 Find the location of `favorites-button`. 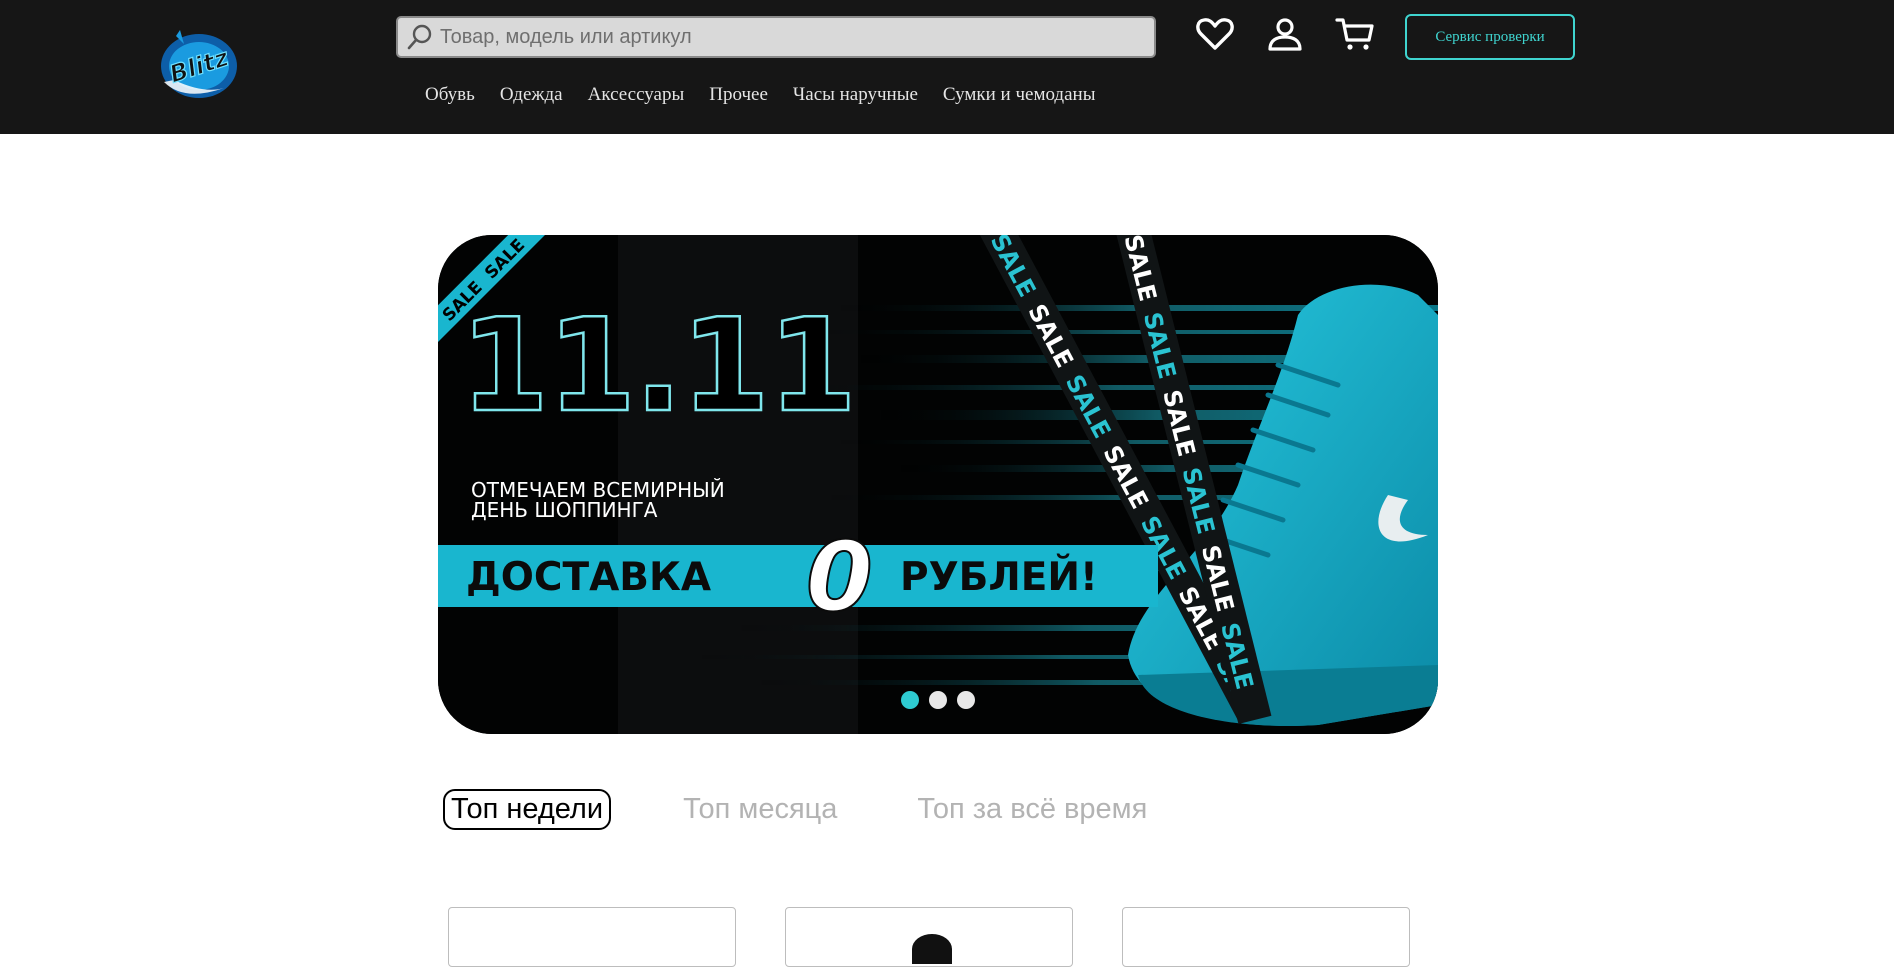

favorites-button is located at coordinates (1215, 36).